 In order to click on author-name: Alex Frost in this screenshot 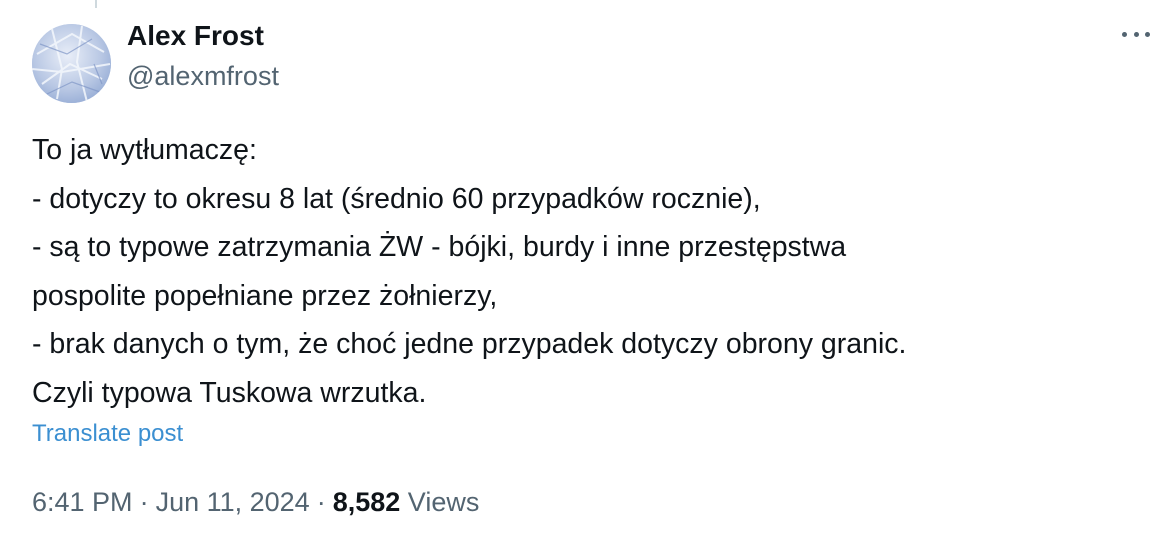, I will do `click(195, 36)`.